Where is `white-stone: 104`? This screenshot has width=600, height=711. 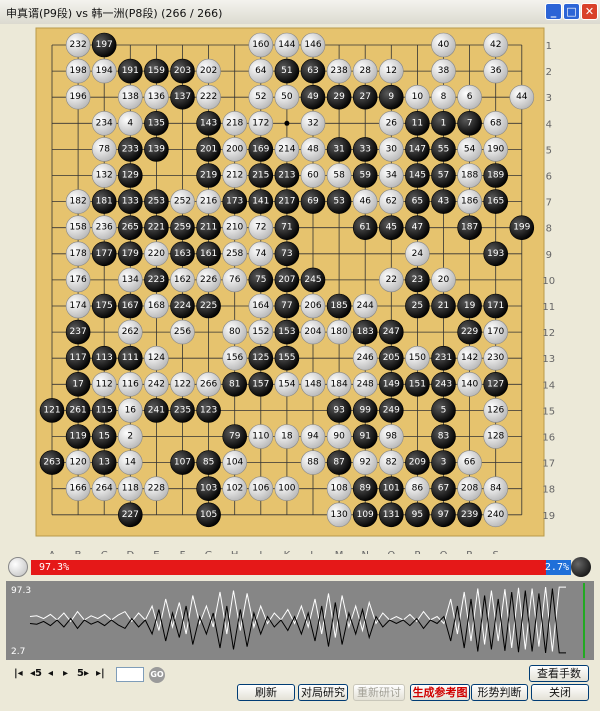 white-stone: 104 is located at coordinates (234, 462).